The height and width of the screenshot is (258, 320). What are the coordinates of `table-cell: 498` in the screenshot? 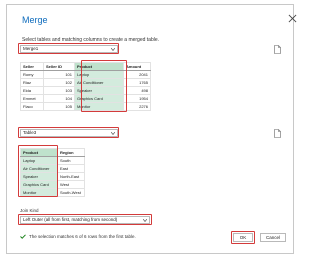 It's located at (137, 90).